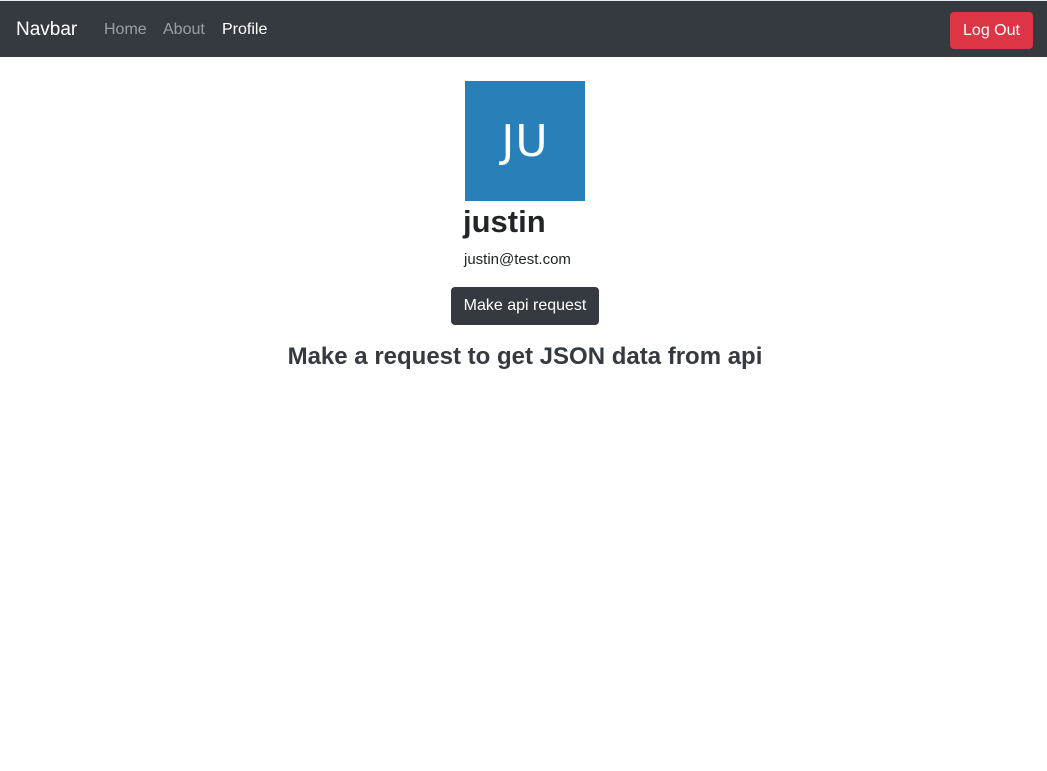 This screenshot has width=1047, height=771. What do you see at coordinates (46, 30) in the screenshot?
I see `navbar-brand: Navbar` at bounding box center [46, 30].